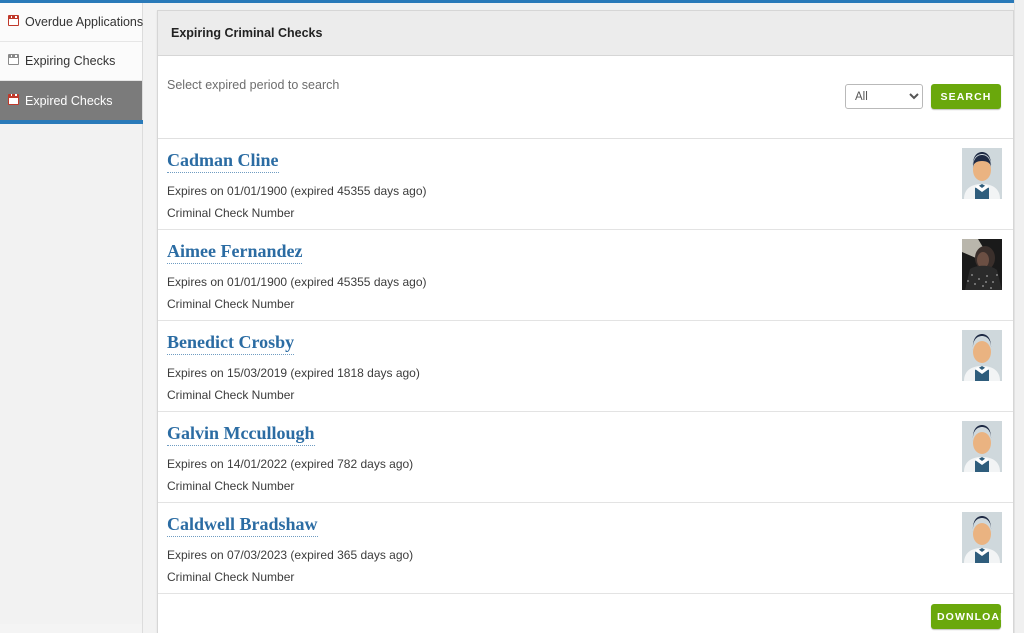  Describe the element at coordinates (235, 252) in the screenshot. I see `person-name-link: Aimee Fernandez` at that location.